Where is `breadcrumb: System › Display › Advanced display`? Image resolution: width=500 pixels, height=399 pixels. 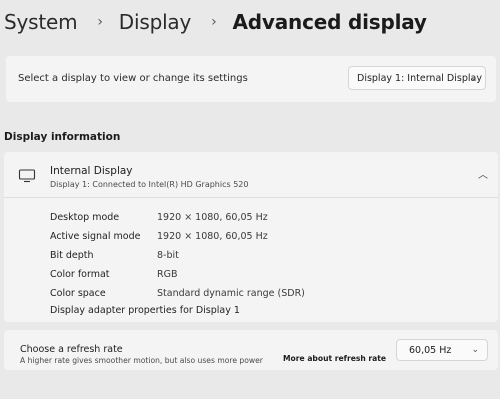
breadcrumb: System › Display › Advanced display is located at coordinates (215, 22).